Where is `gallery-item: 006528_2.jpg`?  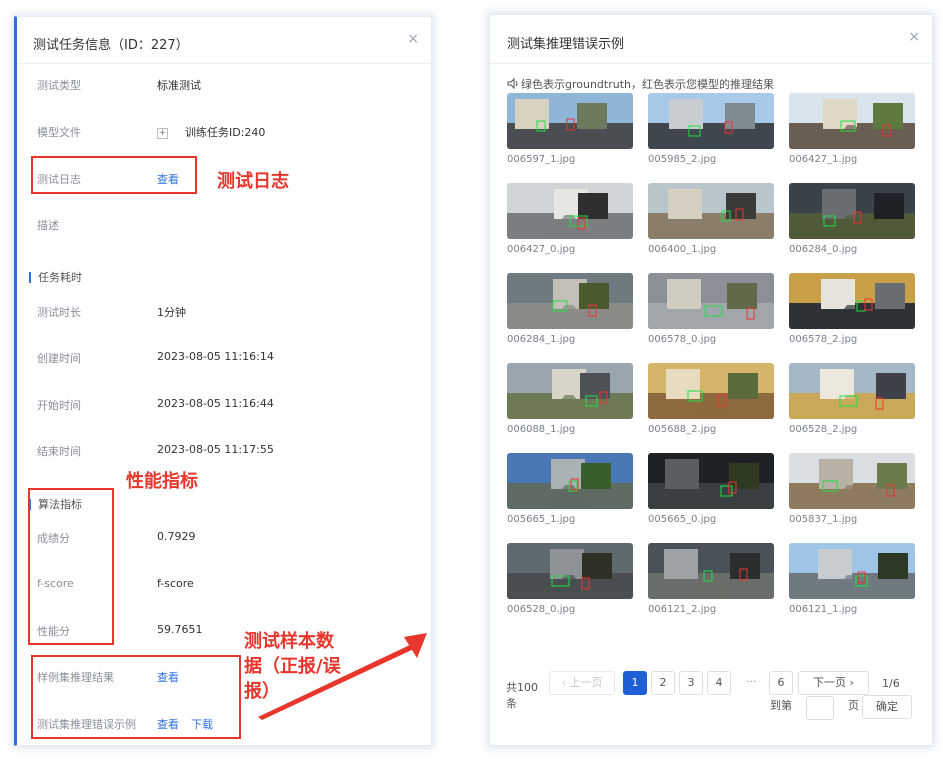 gallery-item: 006528_2.jpg is located at coordinates (852, 399).